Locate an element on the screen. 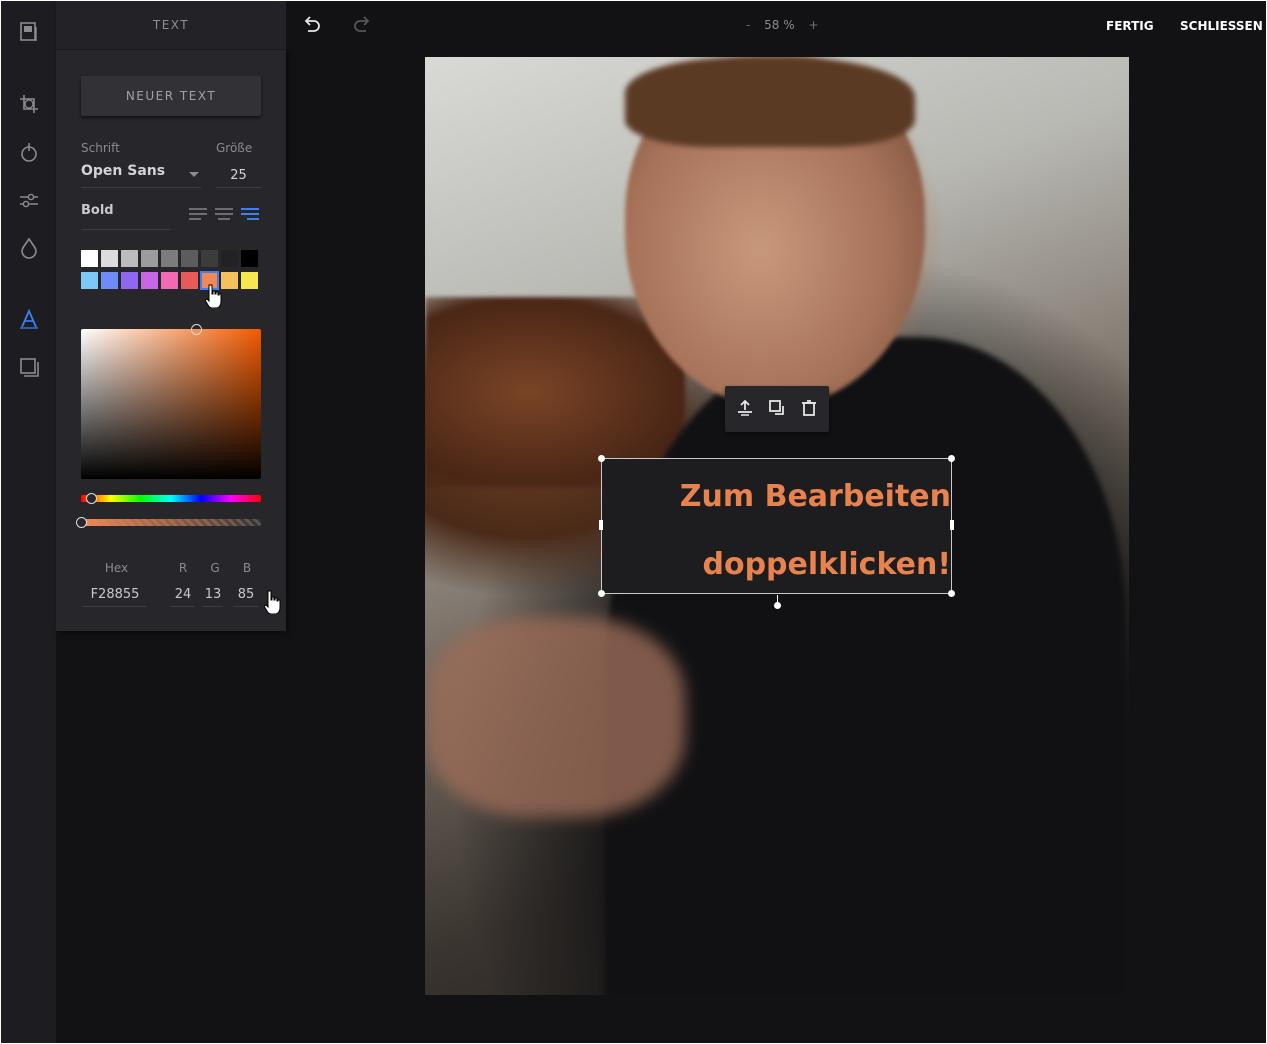 The image size is (1267, 1044). text-element: Zum Bearbeiten doppelklicken! is located at coordinates (776, 532).